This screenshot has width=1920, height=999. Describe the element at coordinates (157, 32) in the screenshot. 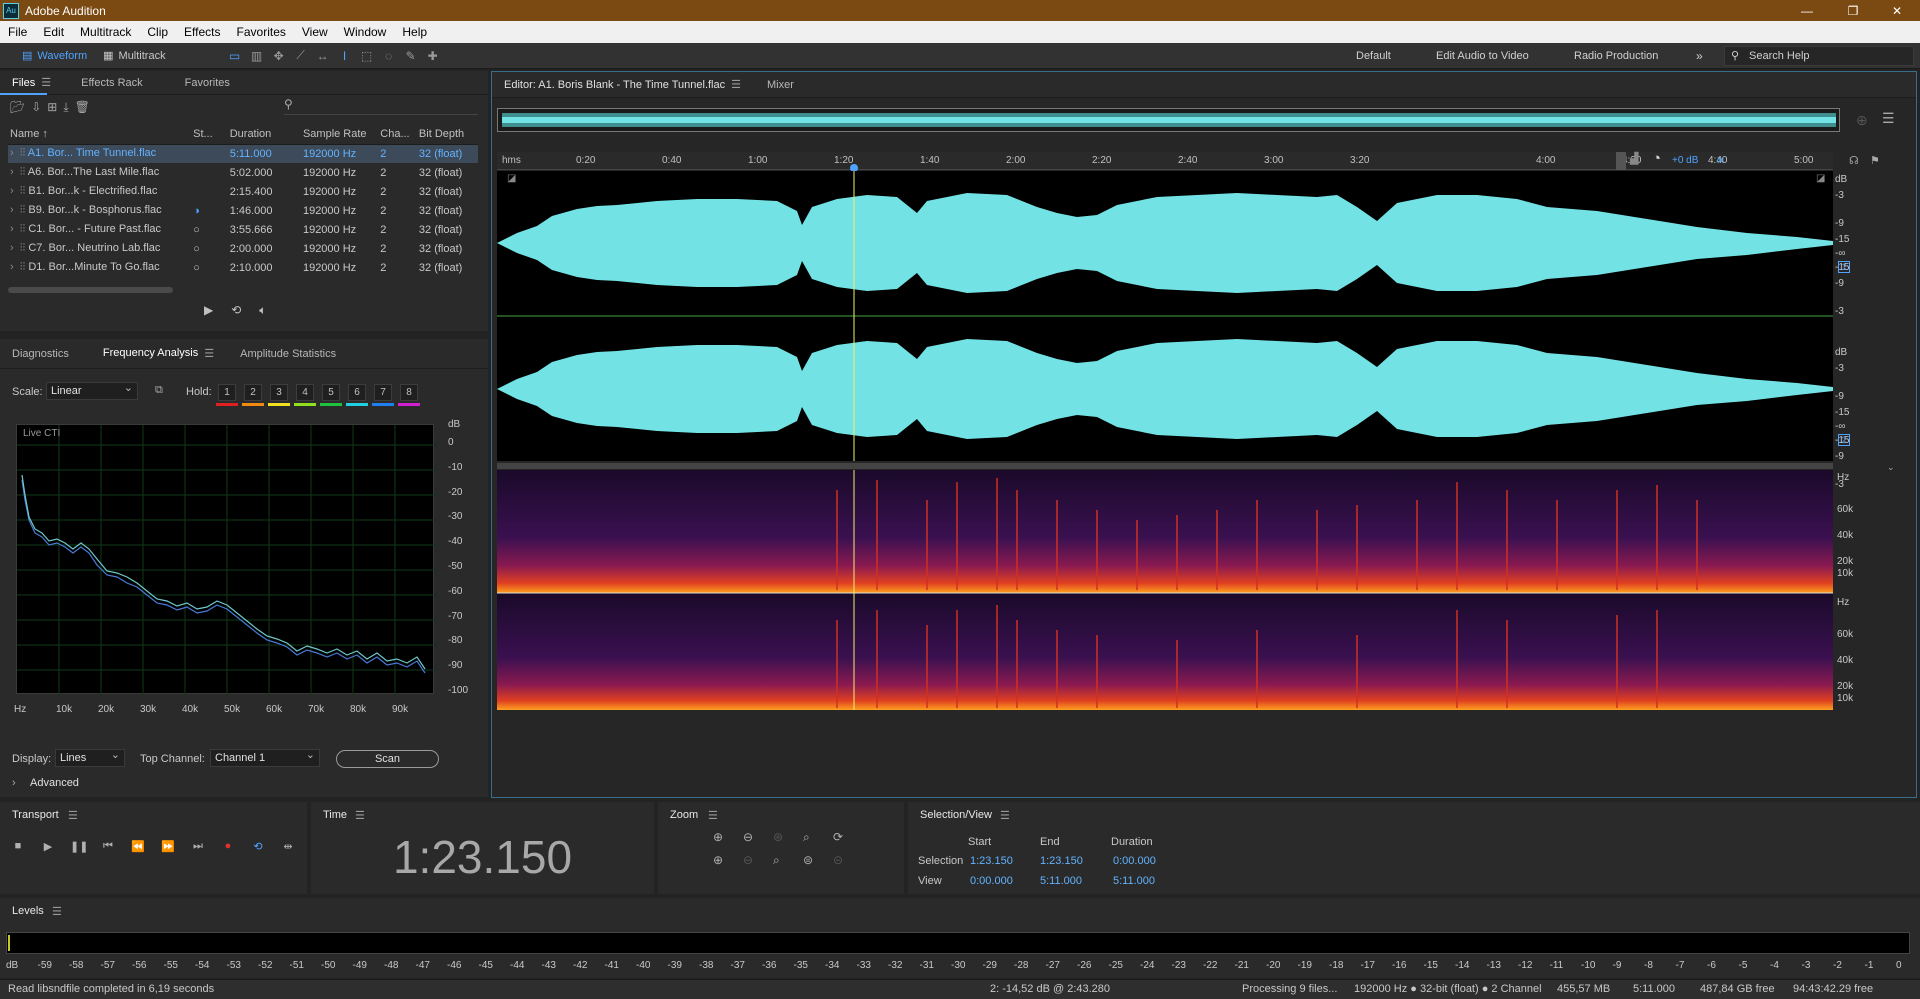

I see `menu-clip: Clip` at that location.